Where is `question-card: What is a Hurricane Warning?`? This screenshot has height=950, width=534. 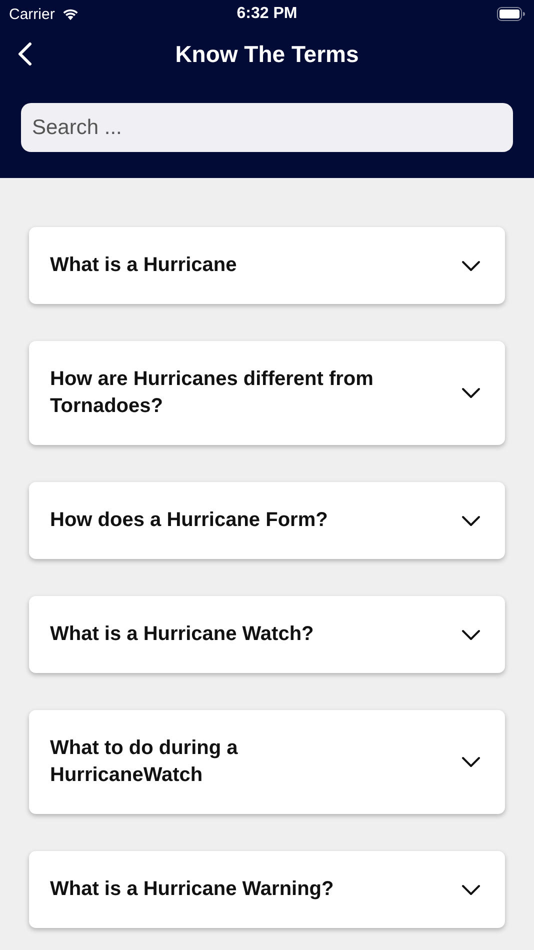
question-card: What is a Hurricane Warning? is located at coordinates (267, 889).